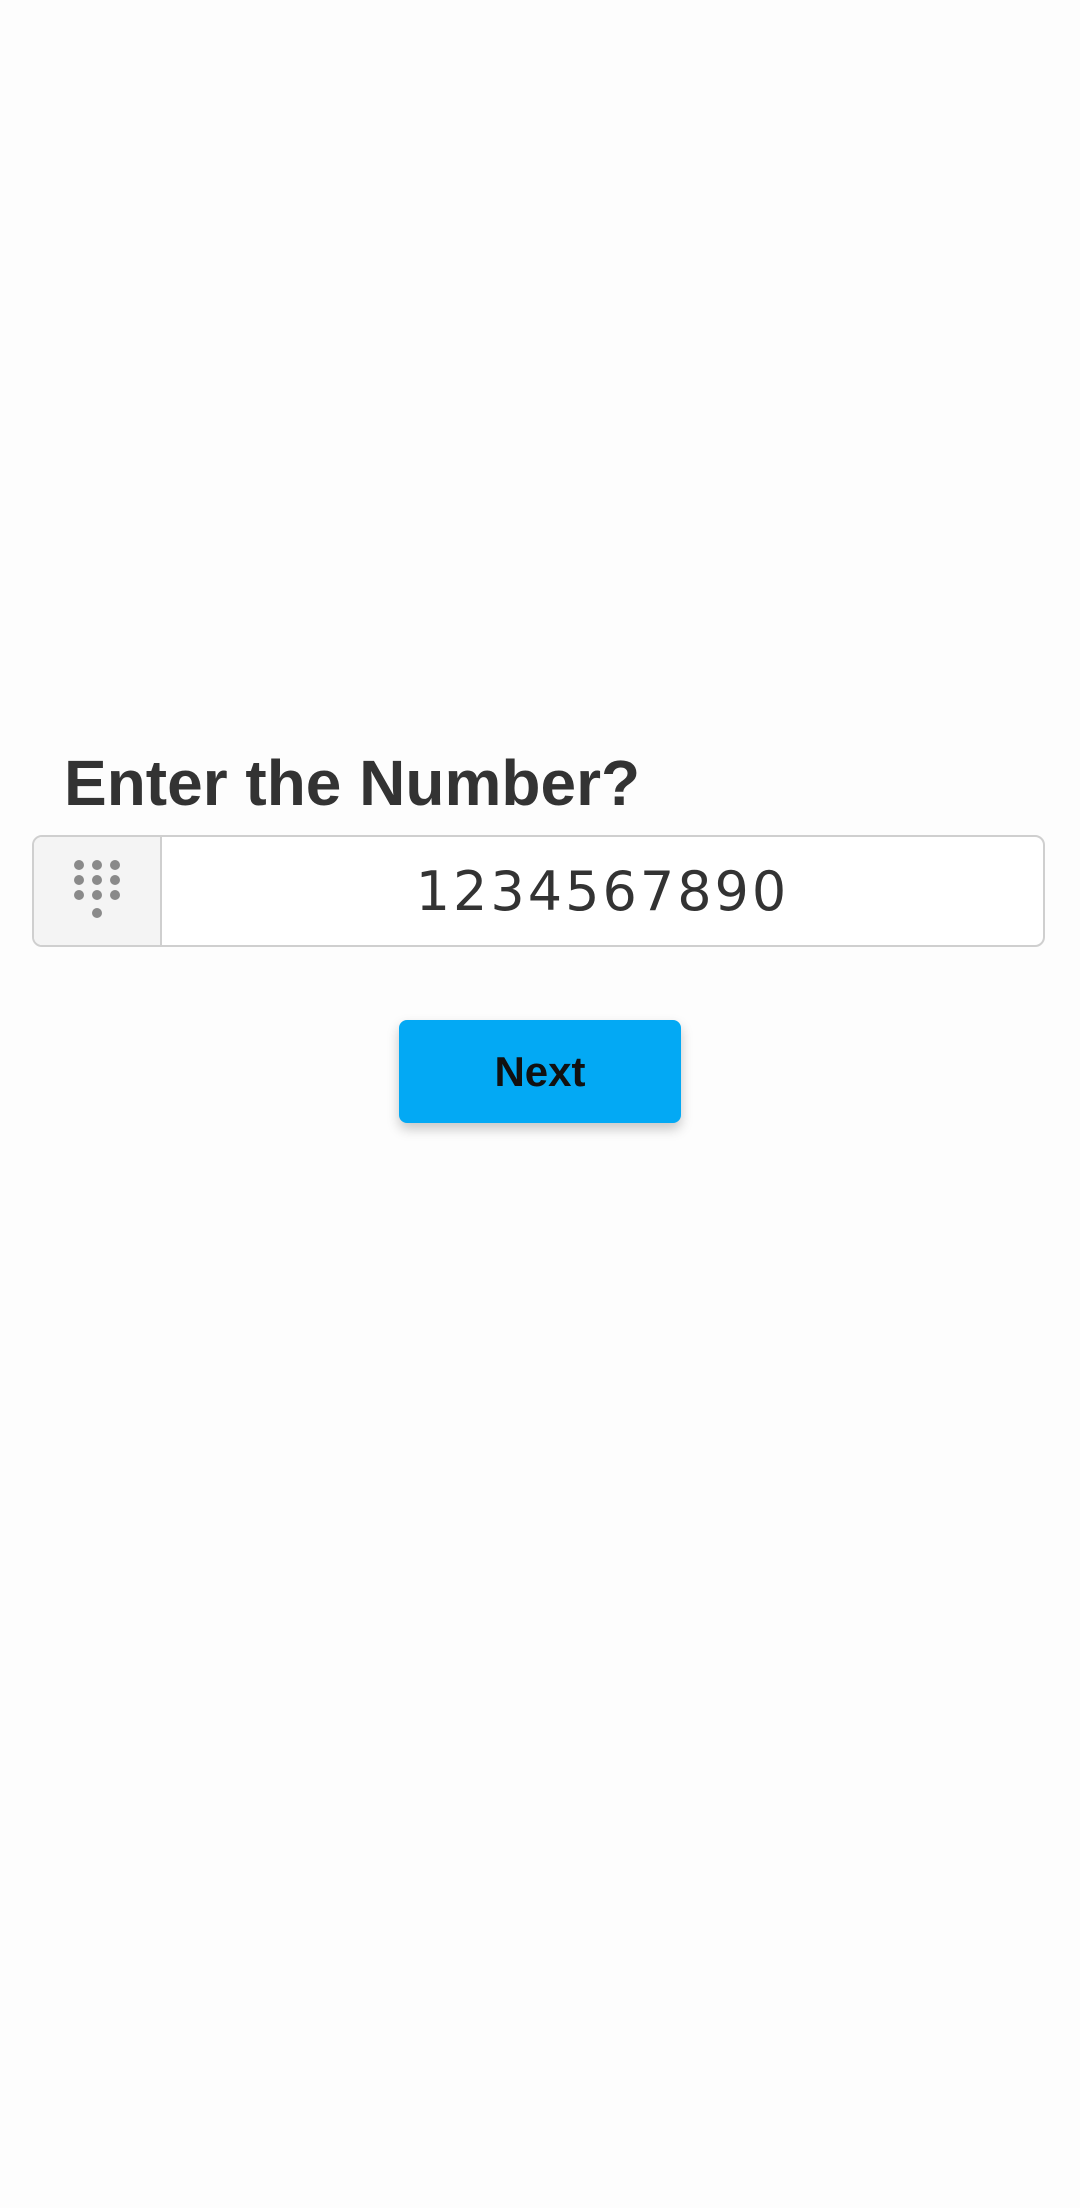 This screenshot has height=2208, width=1080. What do you see at coordinates (602, 891) in the screenshot?
I see `number-input` at bounding box center [602, 891].